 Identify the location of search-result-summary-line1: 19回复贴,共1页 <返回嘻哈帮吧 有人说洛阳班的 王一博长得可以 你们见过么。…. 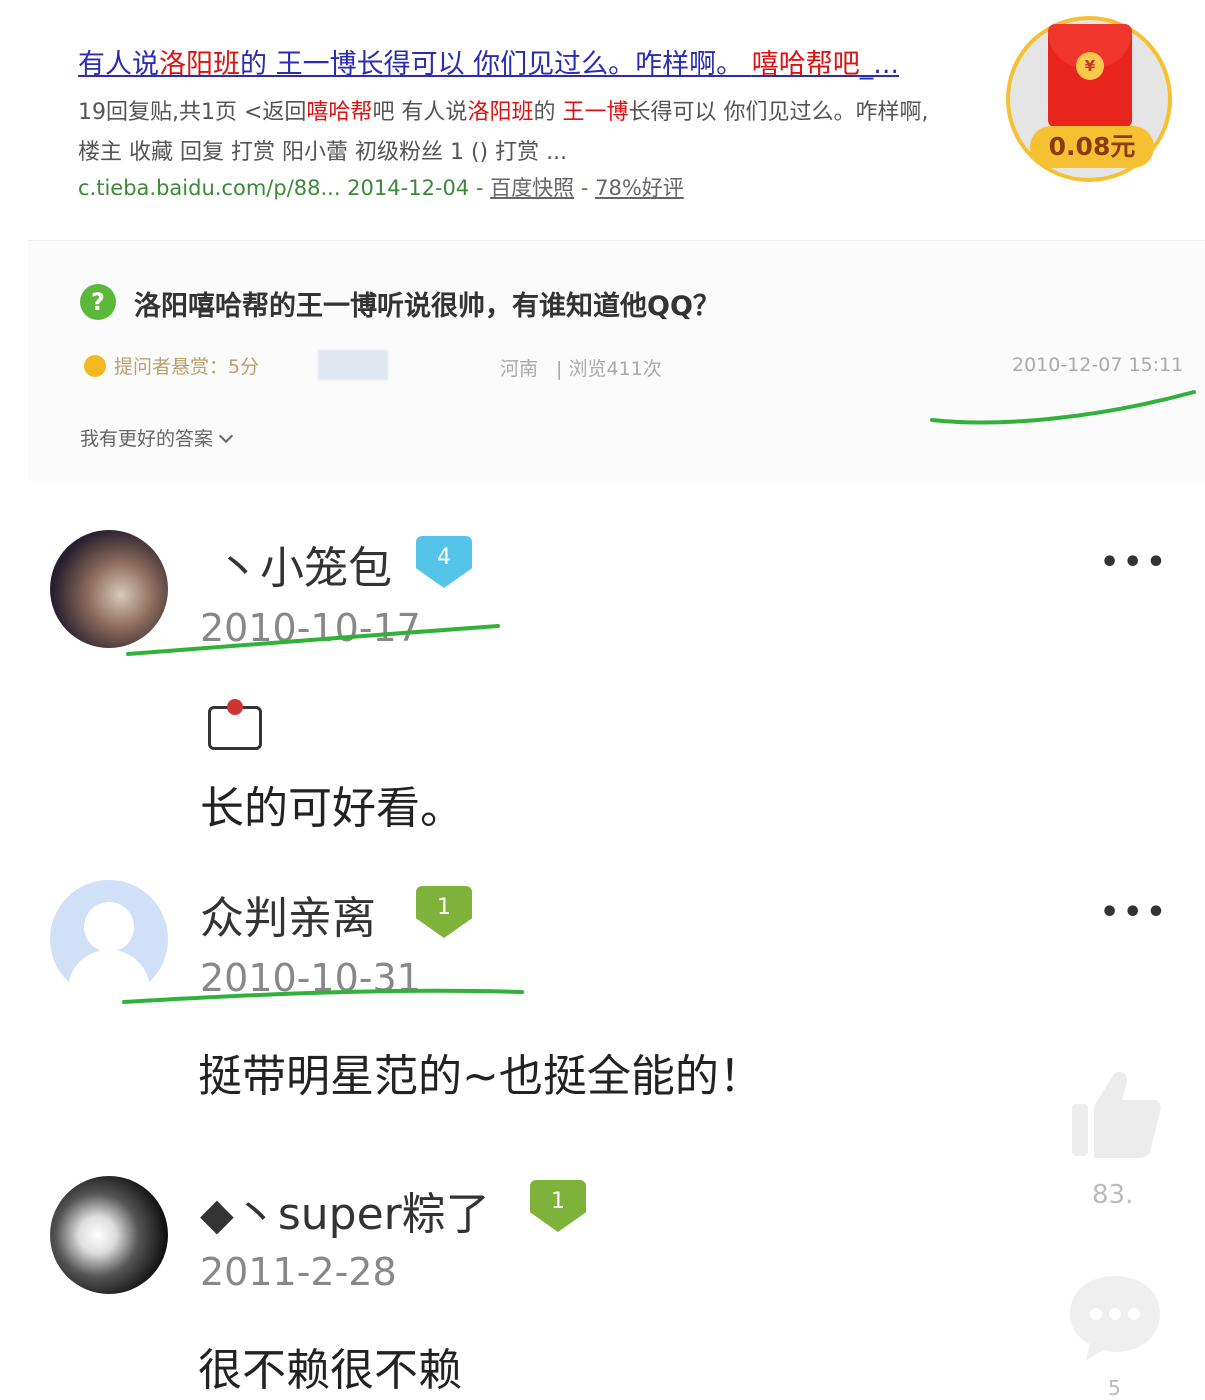
(503, 110).